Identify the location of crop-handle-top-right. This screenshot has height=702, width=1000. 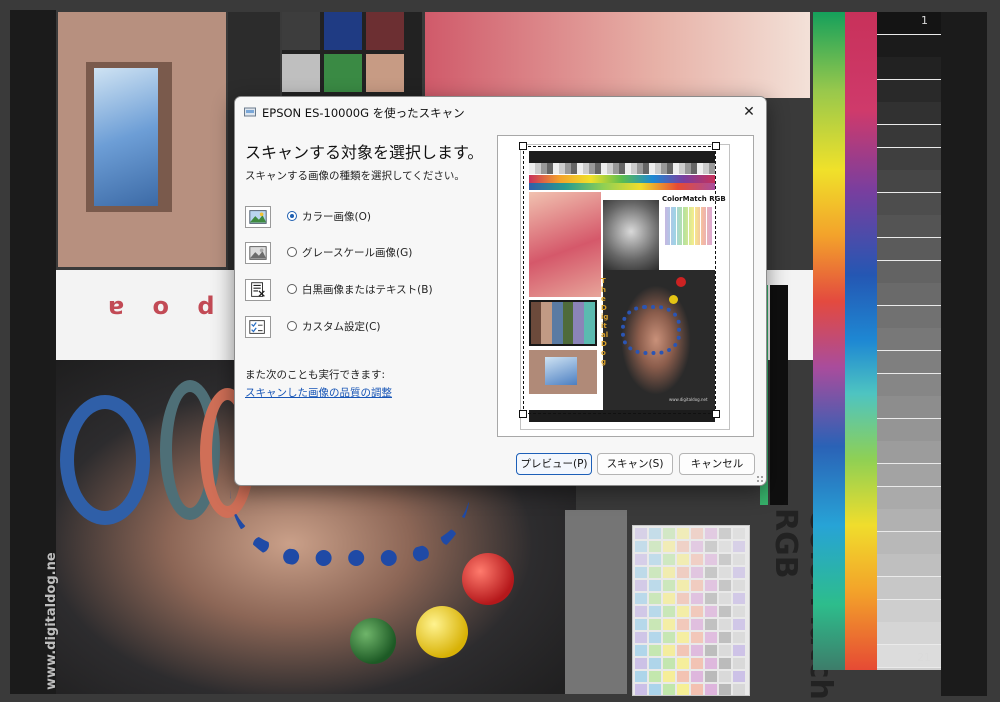
(716, 146).